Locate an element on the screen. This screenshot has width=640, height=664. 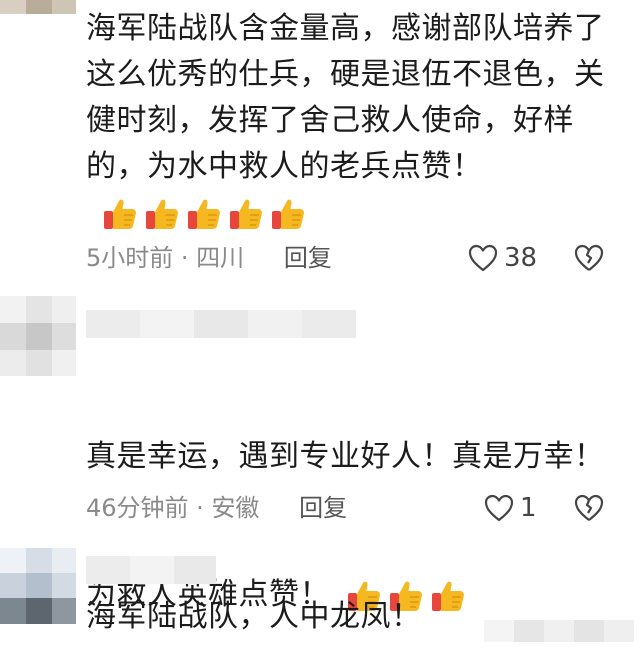
comment-meta: 46分钟前 · 安徽 回复 is located at coordinates (216, 508).